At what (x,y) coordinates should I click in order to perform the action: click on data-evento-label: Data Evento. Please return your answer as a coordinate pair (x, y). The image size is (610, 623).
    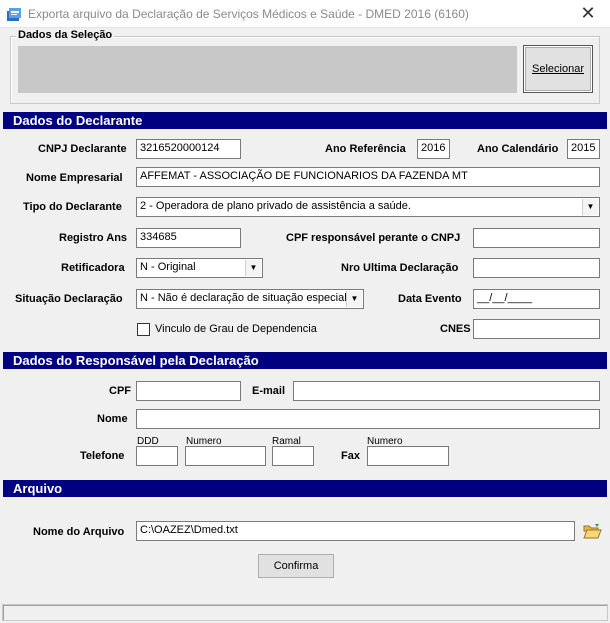
    Looking at the image, I should click on (430, 299).